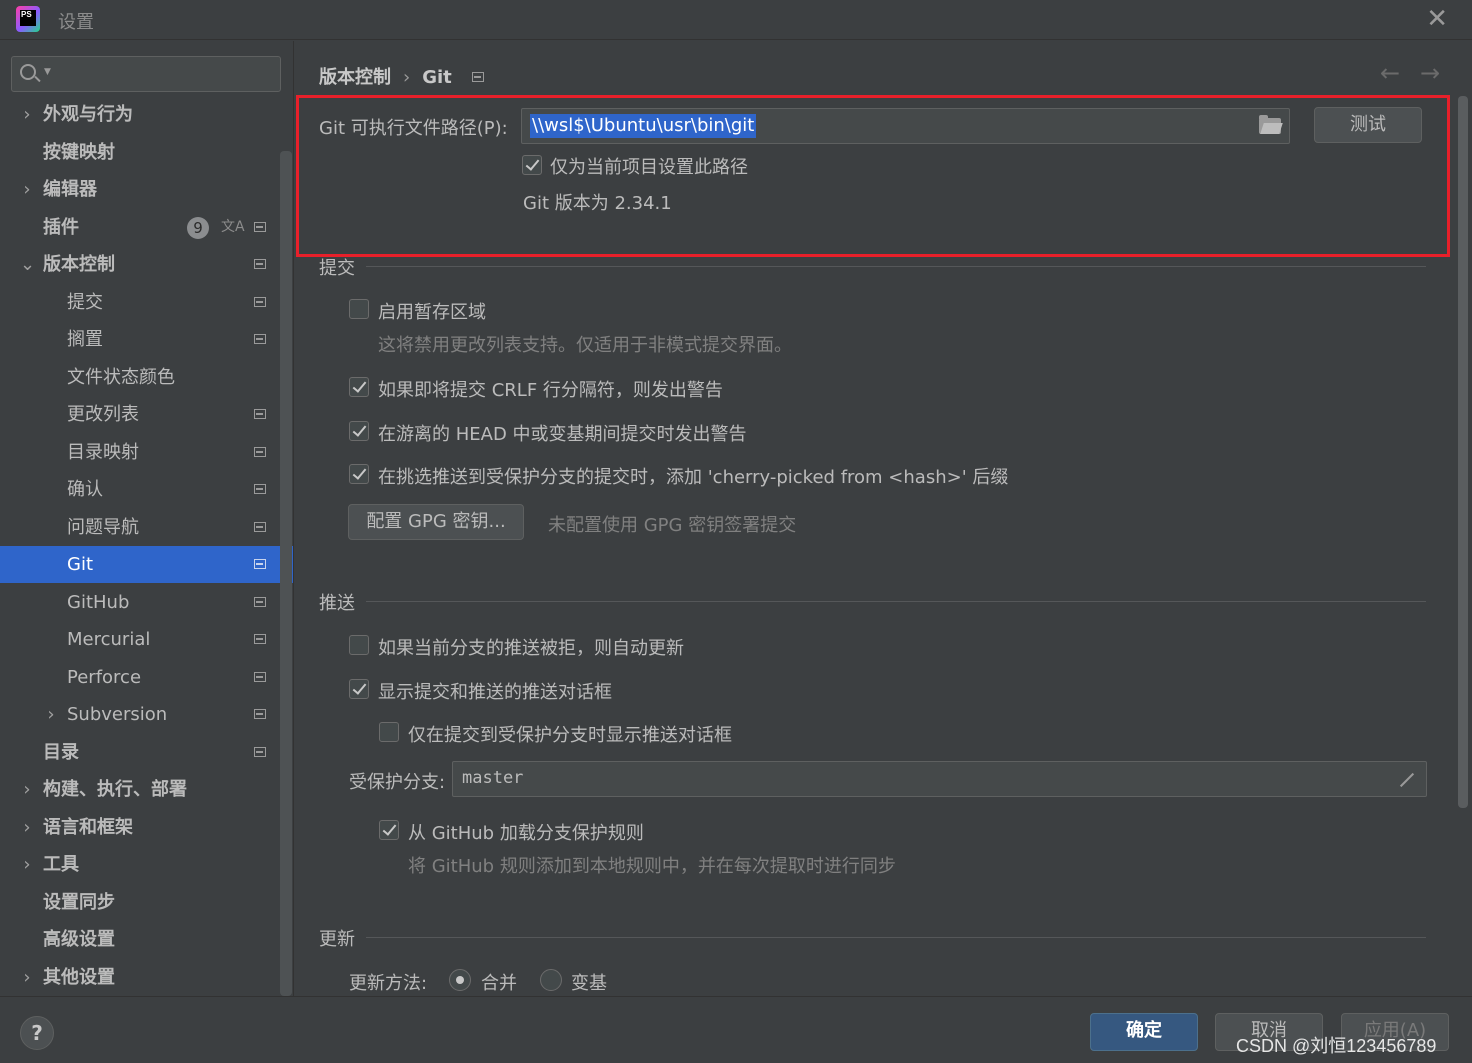 This screenshot has width=1472, height=1063. What do you see at coordinates (359, 689) in the screenshot?
I see `show-push-dialog-checkbox` at bounding box center [359, 689].